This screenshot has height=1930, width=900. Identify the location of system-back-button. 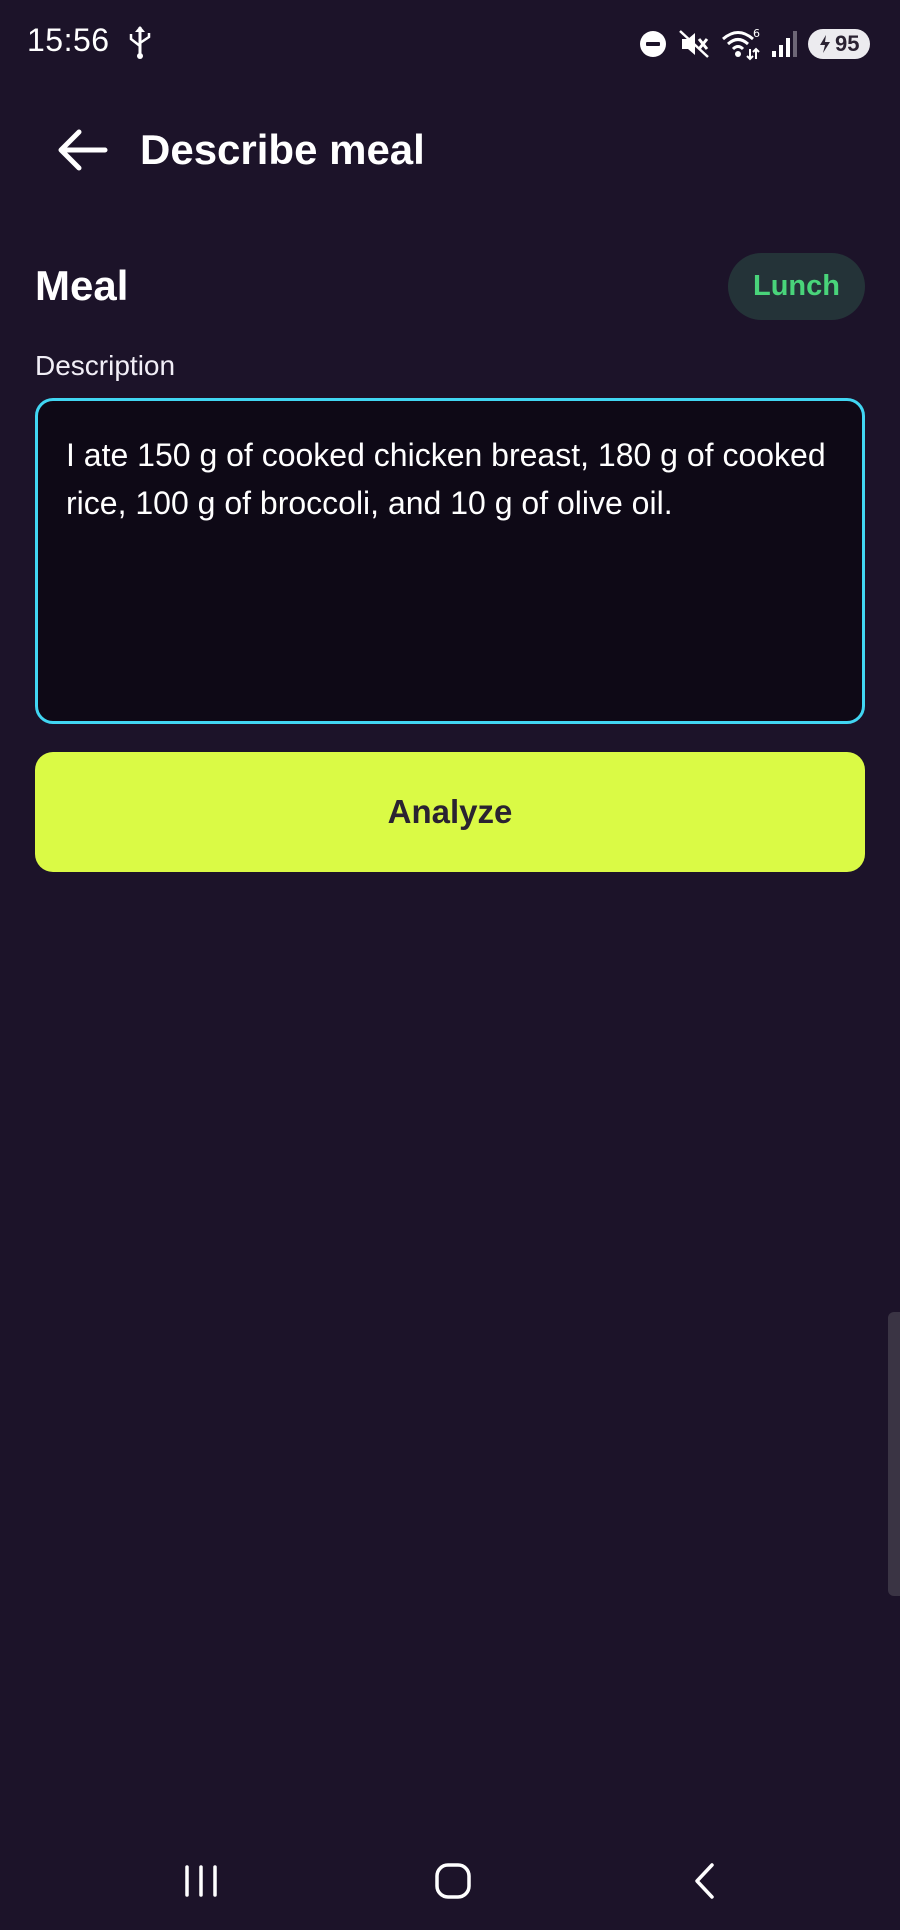
(705, 1883).